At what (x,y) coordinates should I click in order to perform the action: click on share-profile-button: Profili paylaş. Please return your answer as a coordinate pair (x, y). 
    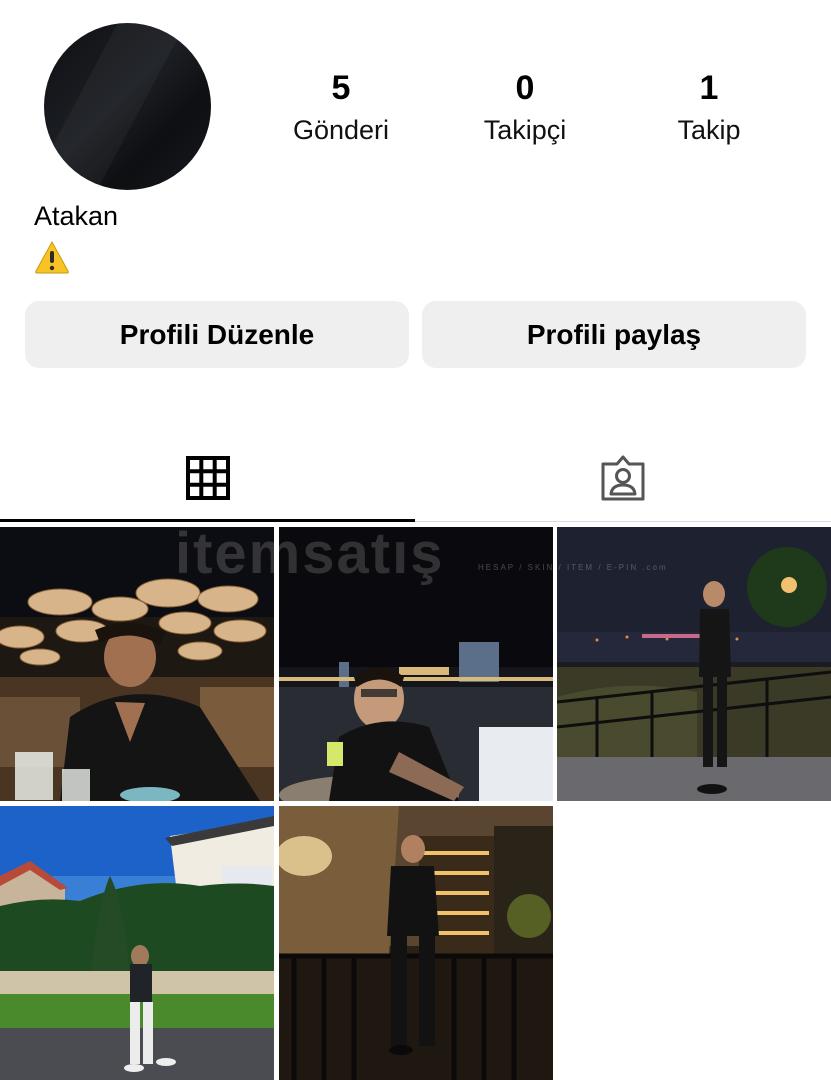
    Looking at the image, I should click on (614, 334).